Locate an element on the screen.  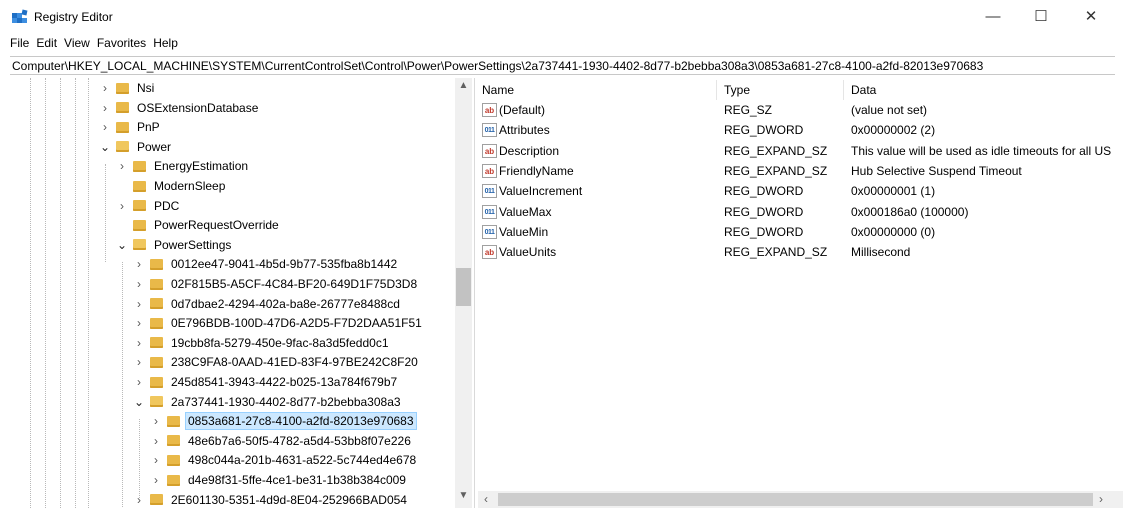
horizontal-scroll-thumb is located at coordinates (795, 499).